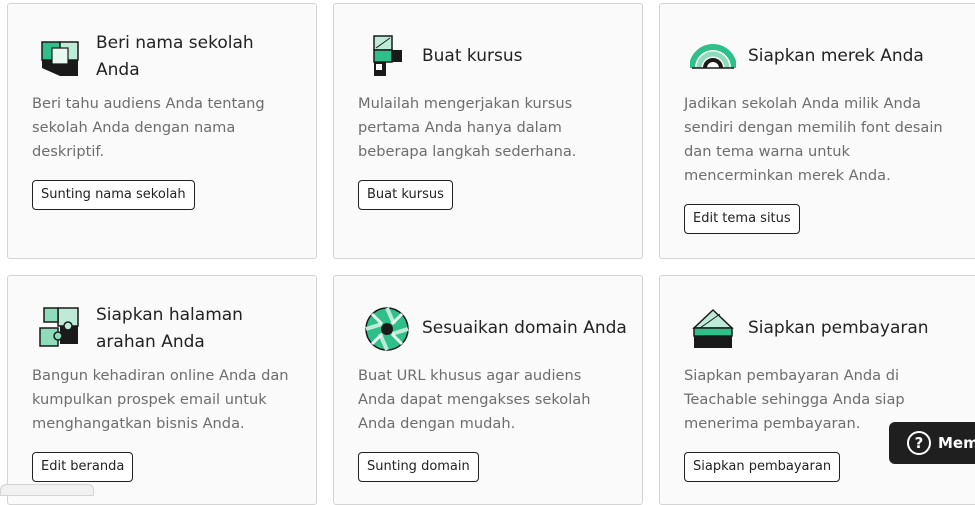 This screenshot has width=975, height=505. I want to click on create-course-button: Buat kursus, so click(405, 195).